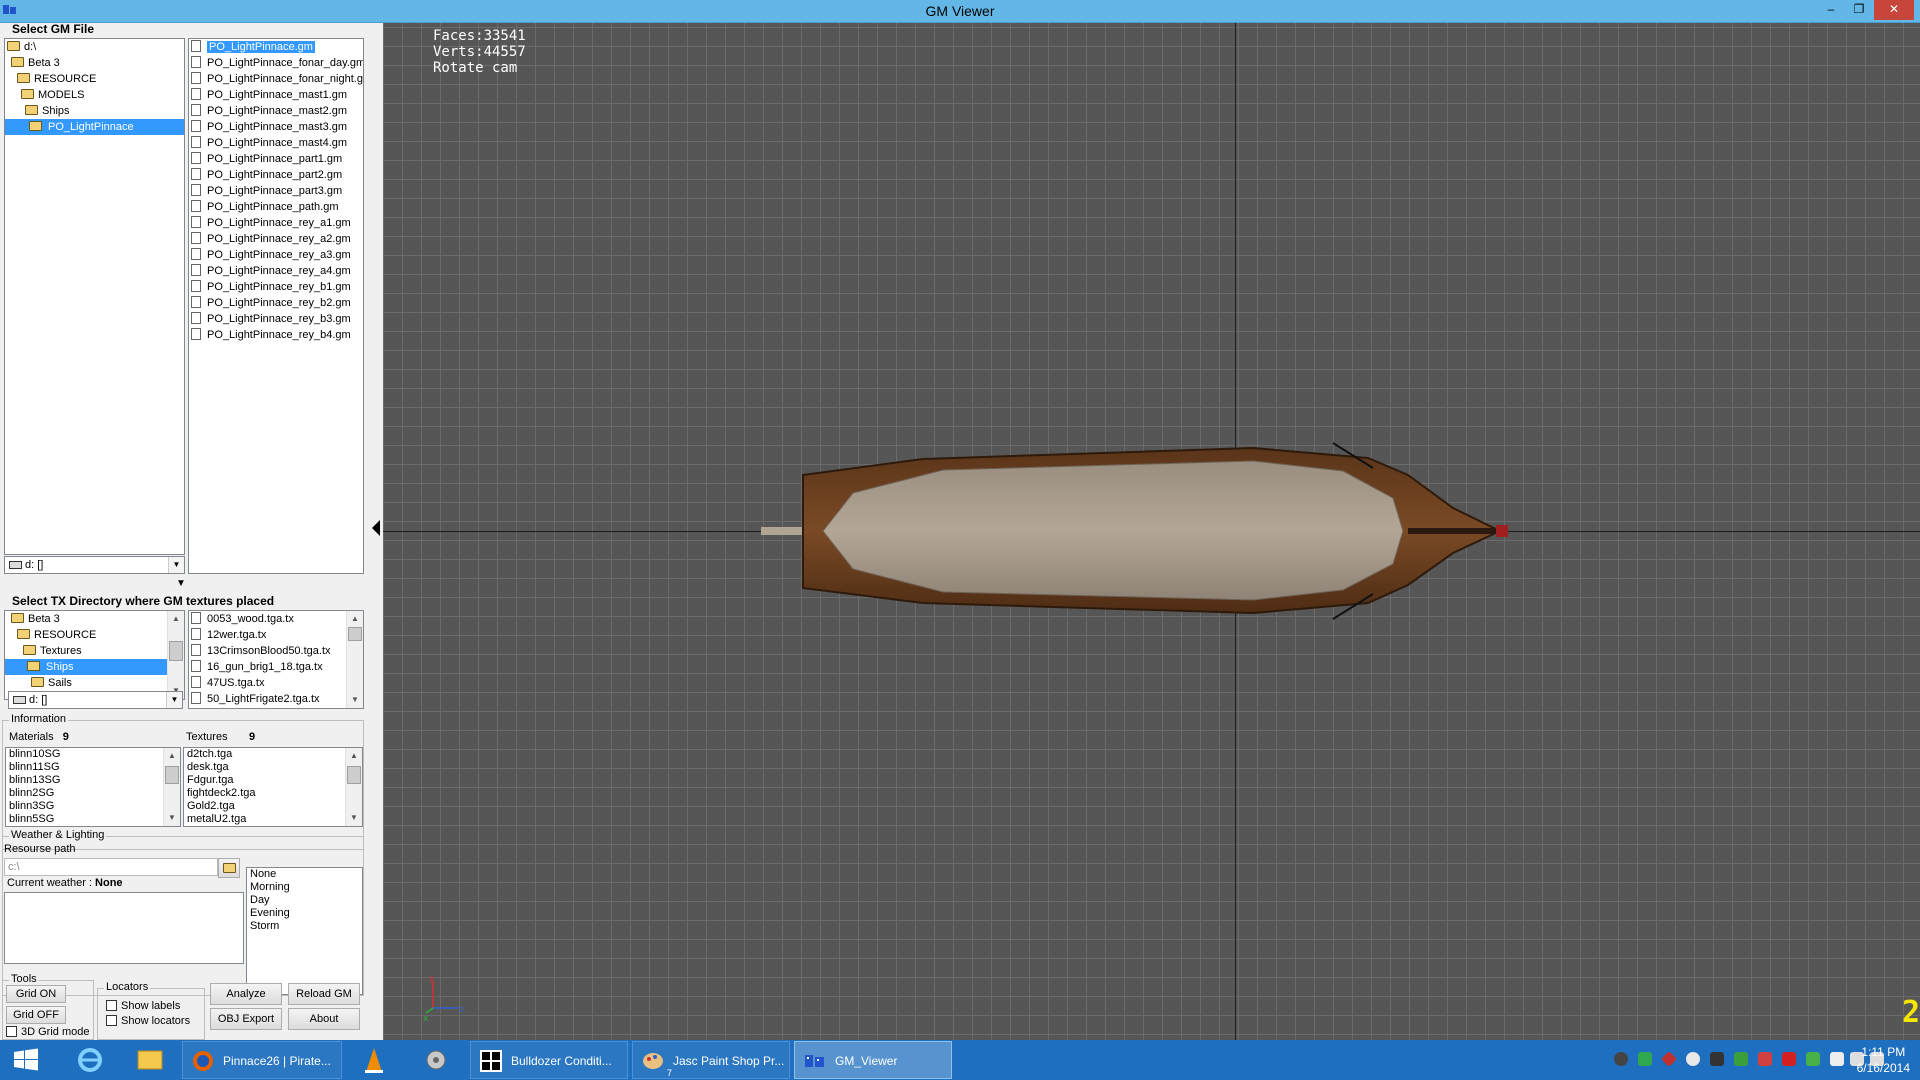 The height and width of the screenshot is (1080, 1920). Describe the element at coordinates (266, 175) in the screenshot. I see `file-list-item: PO_LightPinnace_part2.gm` at that location.